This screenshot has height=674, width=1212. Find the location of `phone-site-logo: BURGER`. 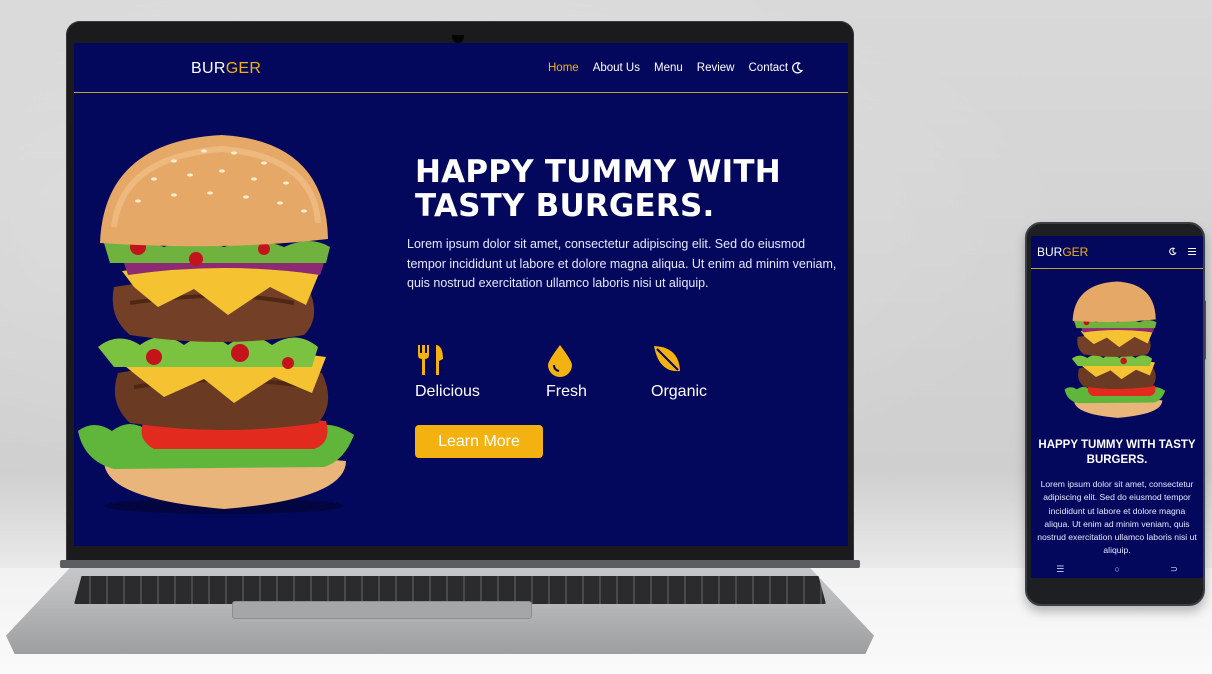

phone-site-logo: BURGER is located at coordinates (1062, 252).